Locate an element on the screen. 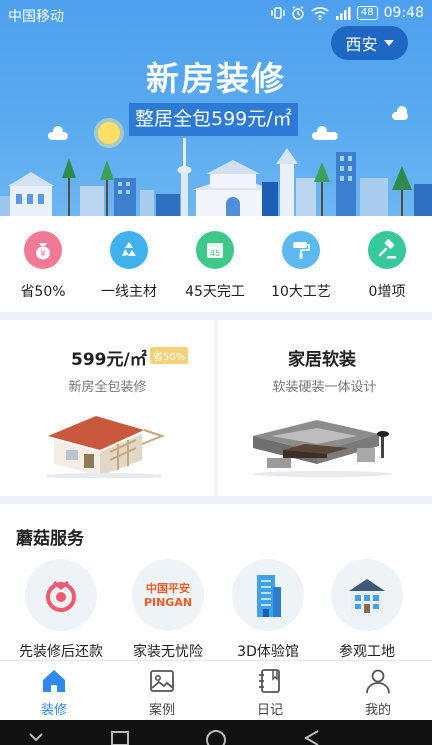  tab-cases: 案例 is located at coordinates (162, 691).